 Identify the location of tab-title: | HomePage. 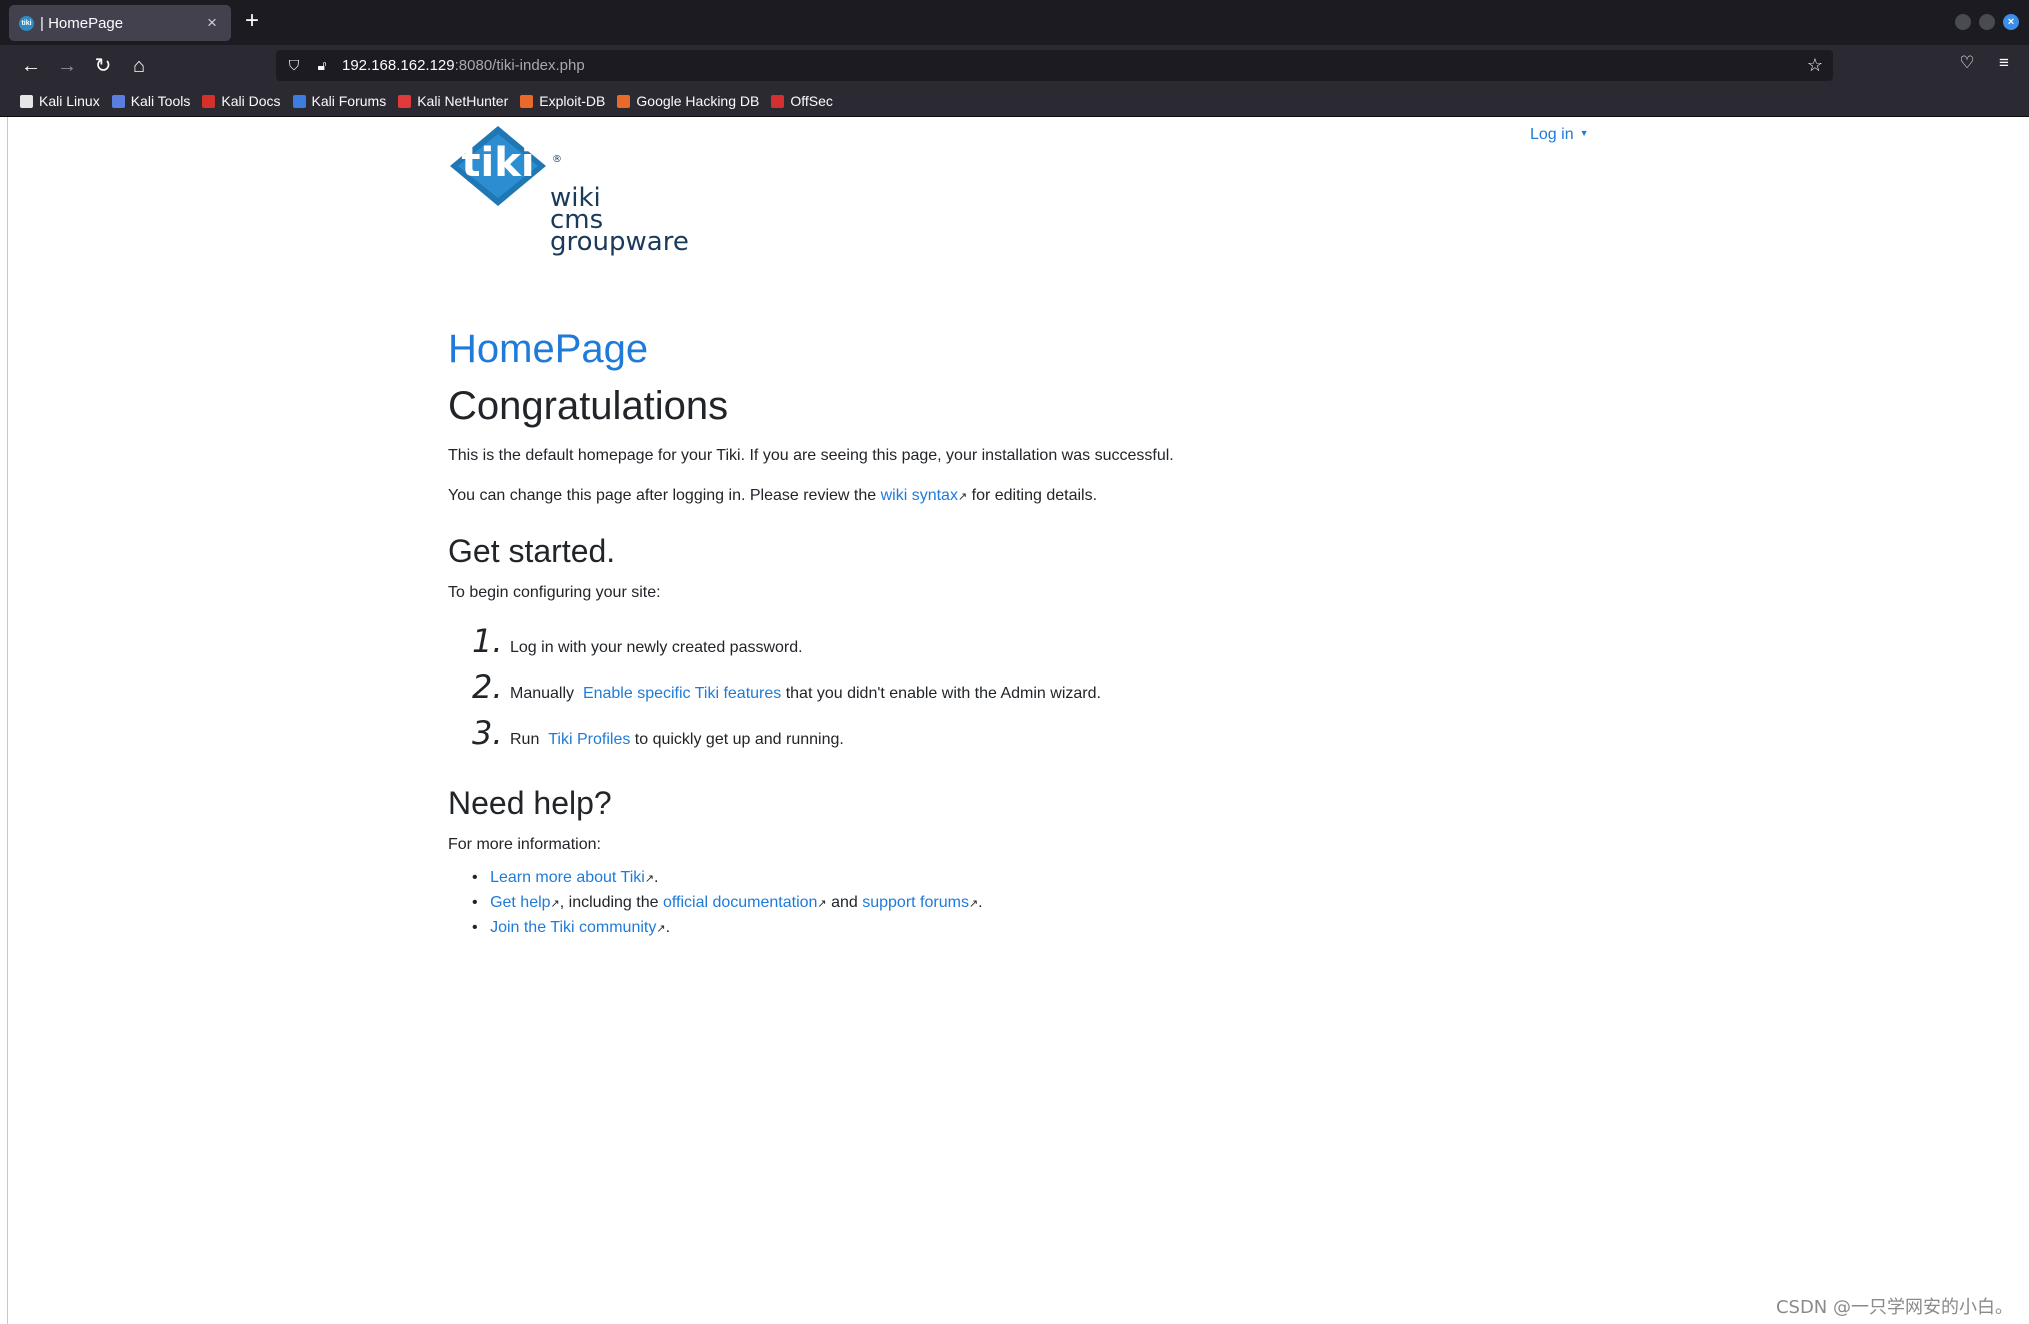
(82, 23).